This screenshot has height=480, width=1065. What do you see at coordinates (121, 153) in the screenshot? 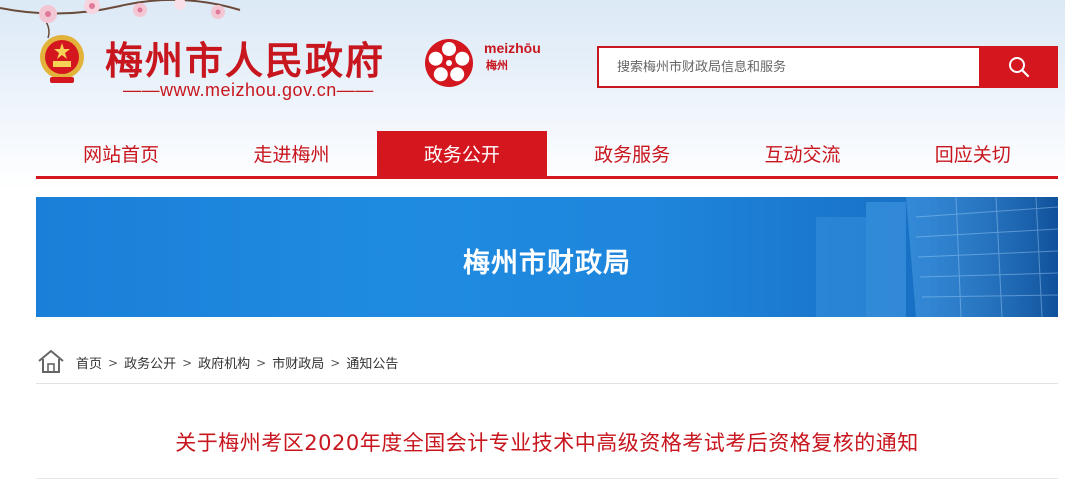
I see `nav-item-home: 网站首页` at bounding box center [121, 153].